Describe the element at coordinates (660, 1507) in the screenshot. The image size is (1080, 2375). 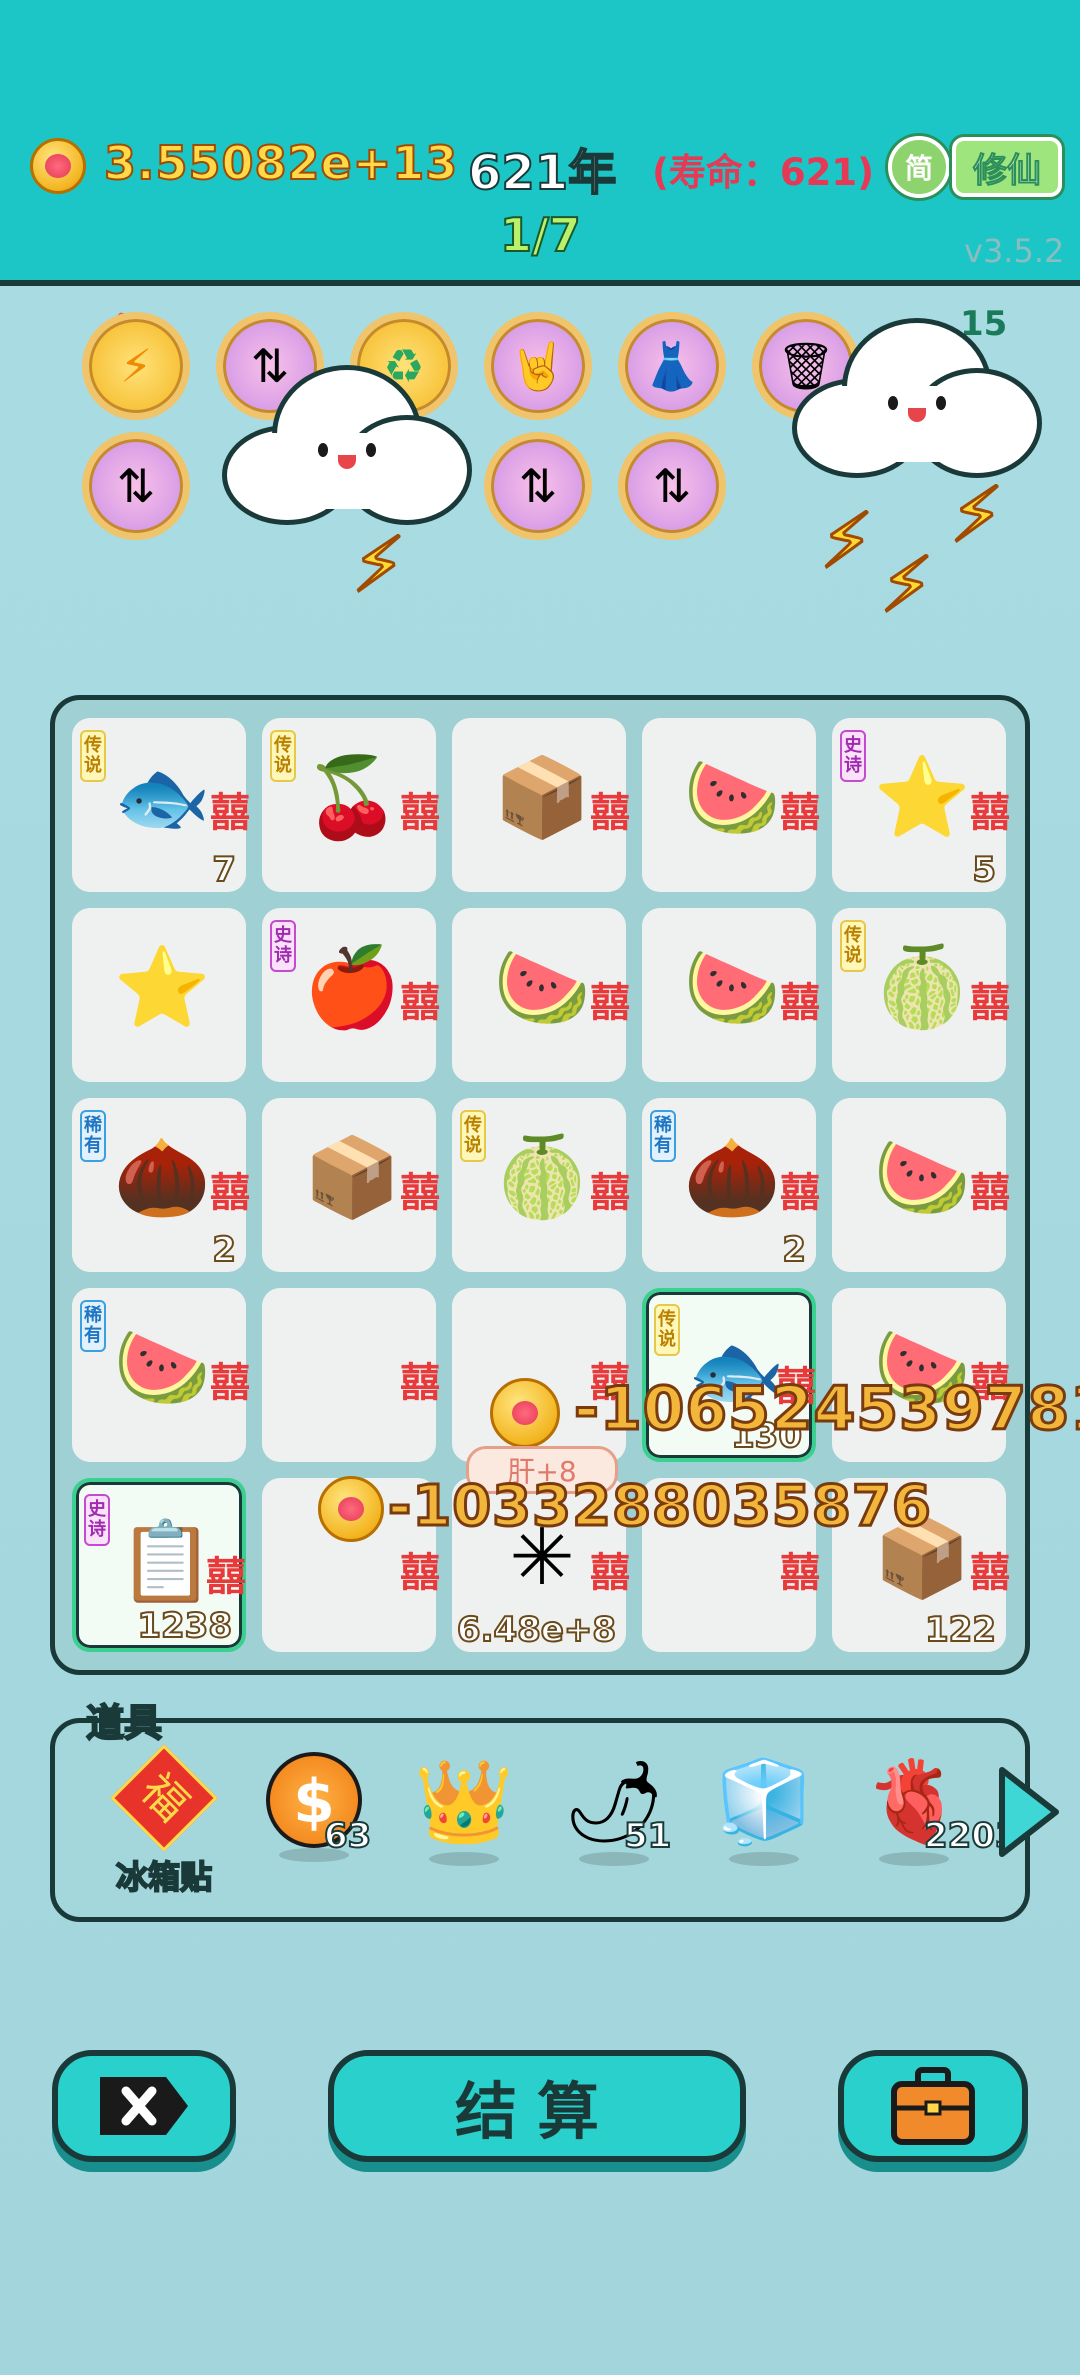
I see `money-delta-2: -1033288035876` at that location.